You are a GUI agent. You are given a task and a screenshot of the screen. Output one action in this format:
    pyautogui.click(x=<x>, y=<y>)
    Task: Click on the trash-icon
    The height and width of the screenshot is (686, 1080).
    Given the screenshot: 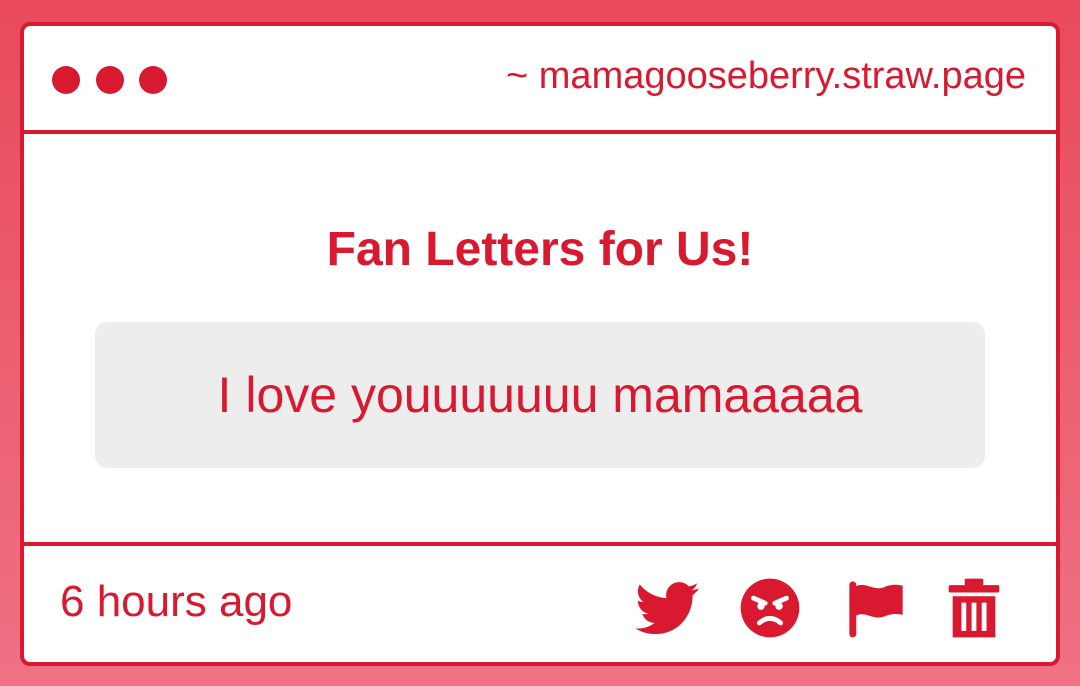 What is the action you would take?
    pyautogui.click(x=974, y=608)
    